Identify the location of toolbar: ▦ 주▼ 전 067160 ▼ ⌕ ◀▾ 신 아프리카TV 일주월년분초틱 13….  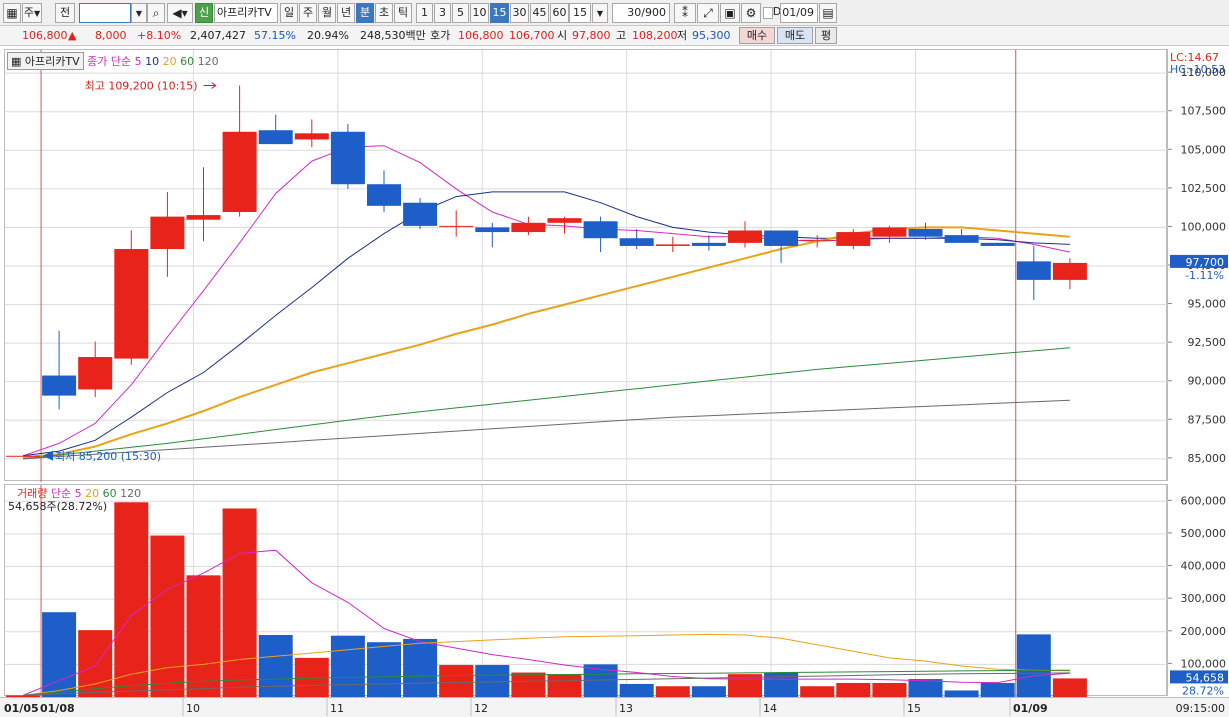
(614, 13).